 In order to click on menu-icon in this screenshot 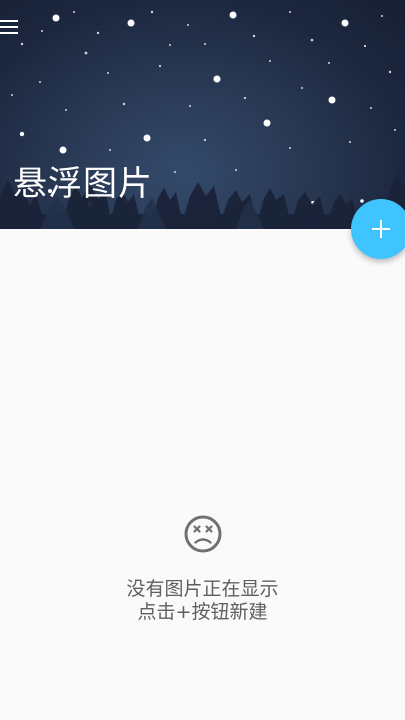, I will do `click(9, 21)`.